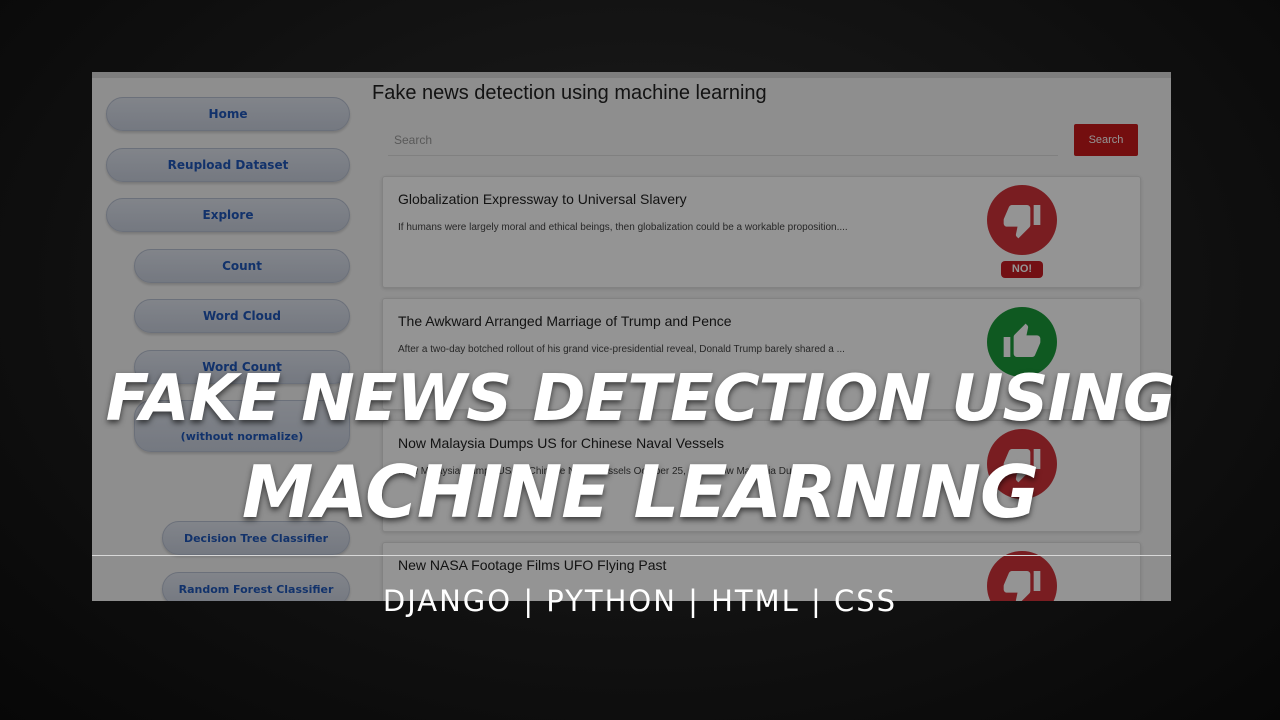 Image resolution: width=1280 pixels, height=720 pixels. Describe the element at coordinates (640, 399) in the screenshot. I see `headline-line-1: FAKE NEWS DETECTION USING` at that location.